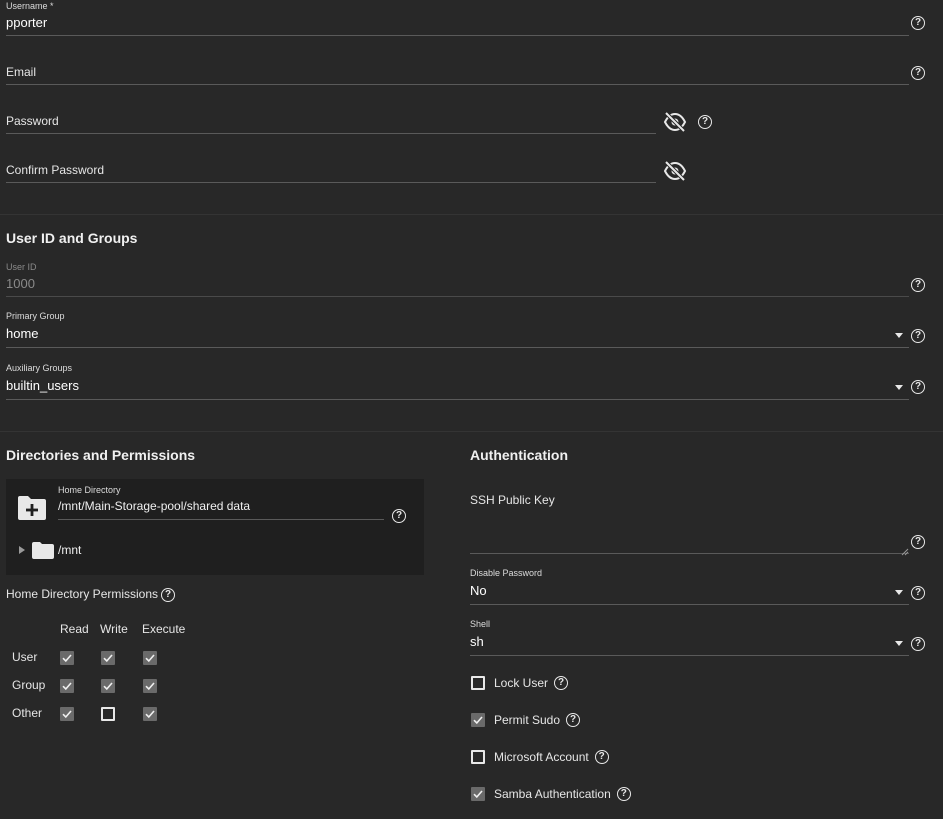 The image size is (943, 819). Describe the element at coordinates (55, 170) in the screenshot. I see `confirm-password-input: Confirm Password` at that location.